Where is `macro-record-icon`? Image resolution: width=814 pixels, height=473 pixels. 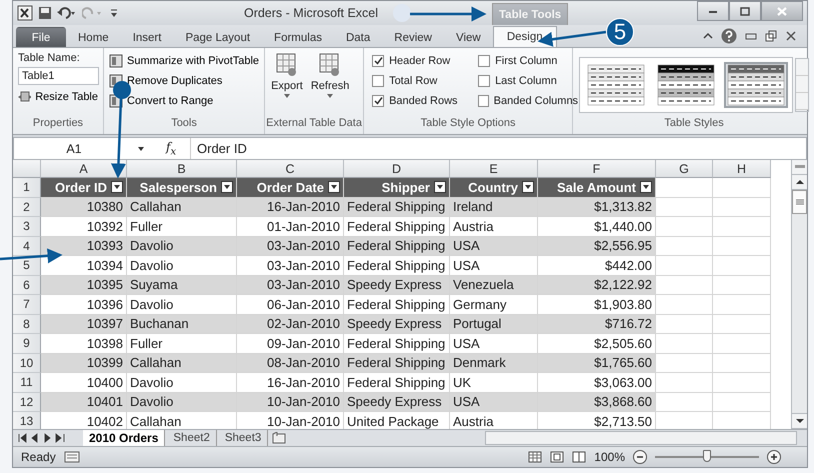 macro-record-icon is located at coordinates (72, 457).